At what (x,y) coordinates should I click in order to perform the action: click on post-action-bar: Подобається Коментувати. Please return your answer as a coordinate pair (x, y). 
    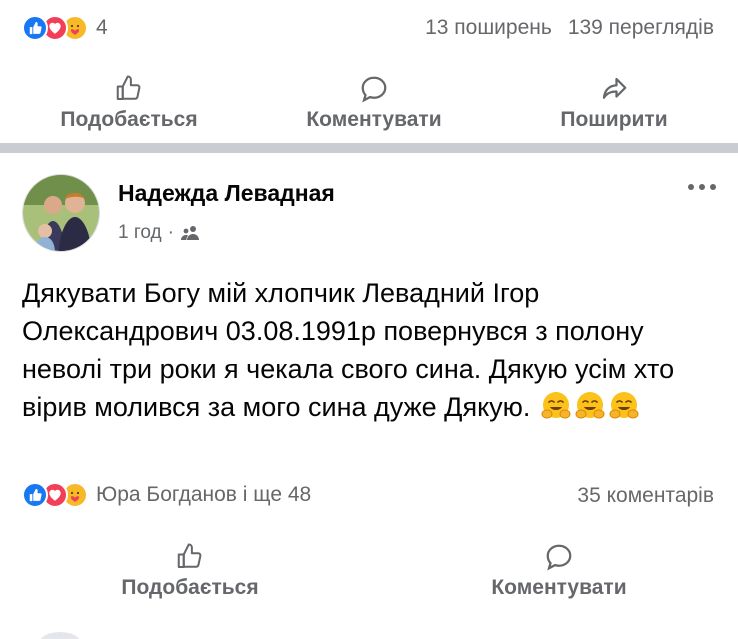
    Looking at the image, I should click on (369, 571).